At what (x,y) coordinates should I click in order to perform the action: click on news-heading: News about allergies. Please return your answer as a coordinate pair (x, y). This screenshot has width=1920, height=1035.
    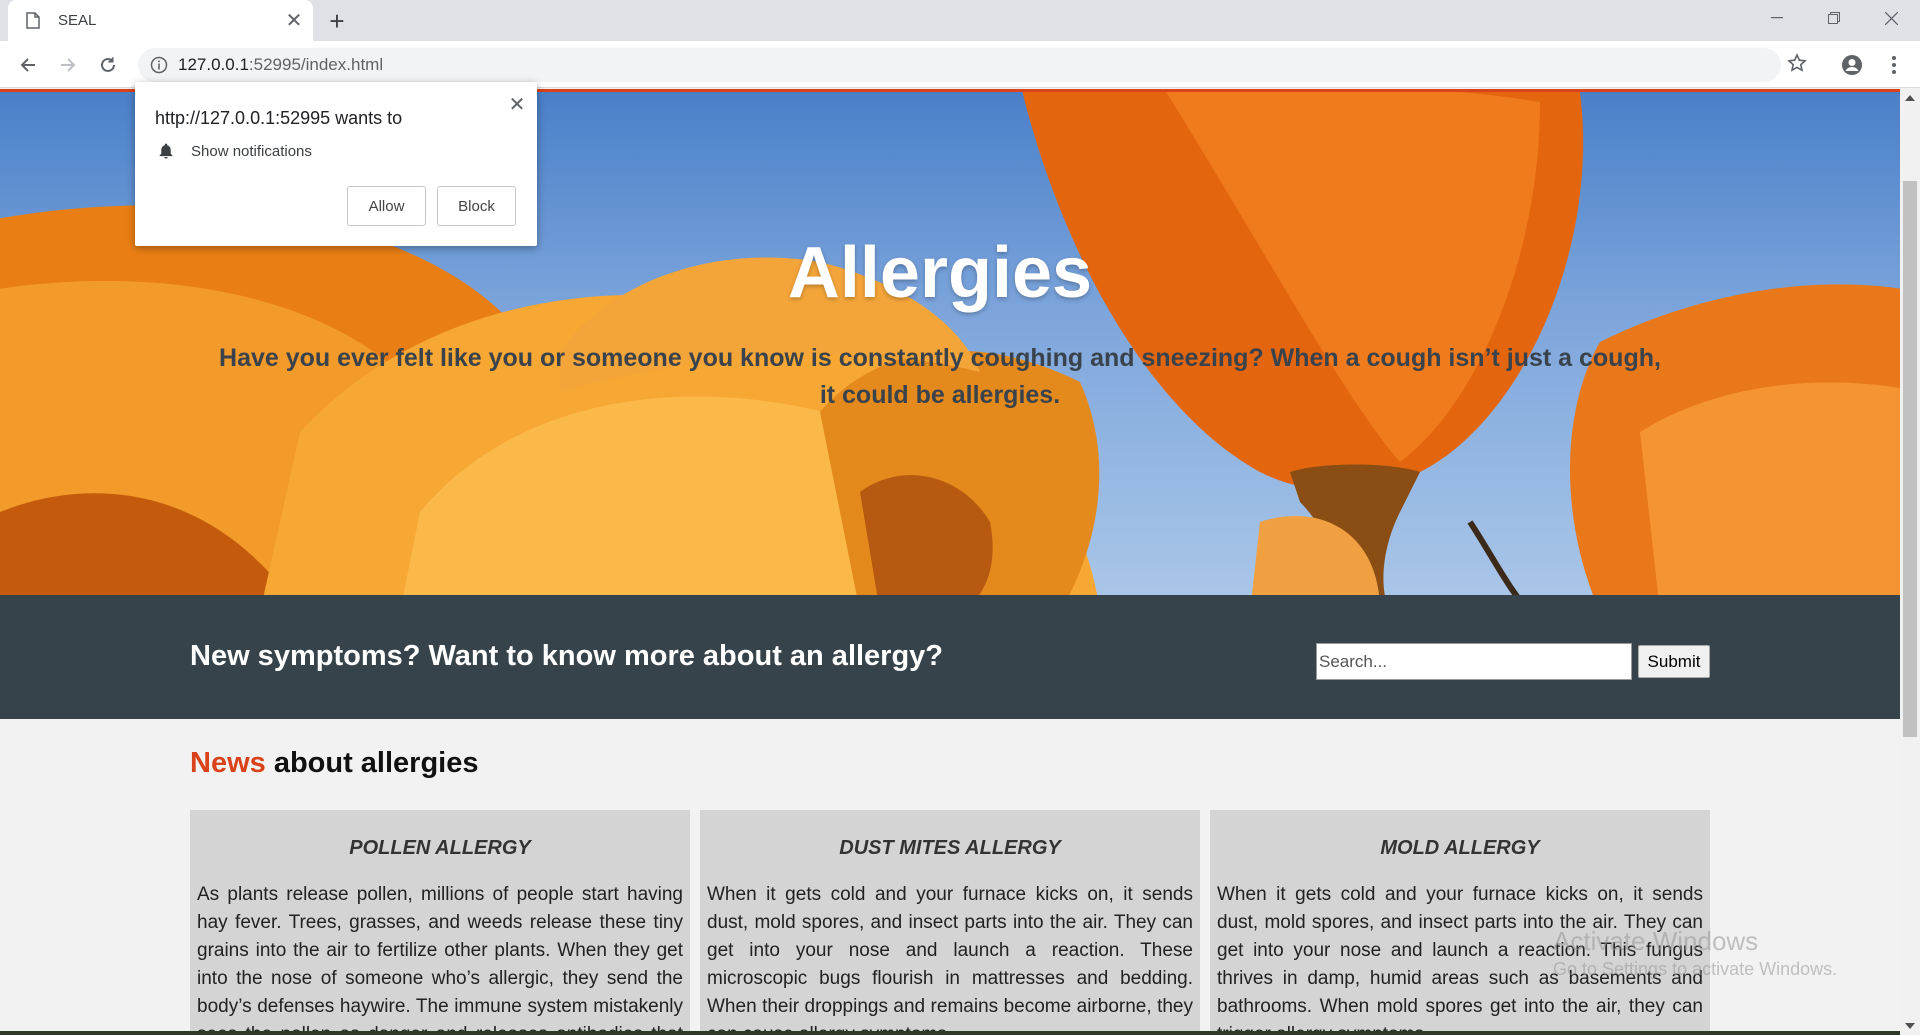
    Looking at the image, I should click on (334, 763).